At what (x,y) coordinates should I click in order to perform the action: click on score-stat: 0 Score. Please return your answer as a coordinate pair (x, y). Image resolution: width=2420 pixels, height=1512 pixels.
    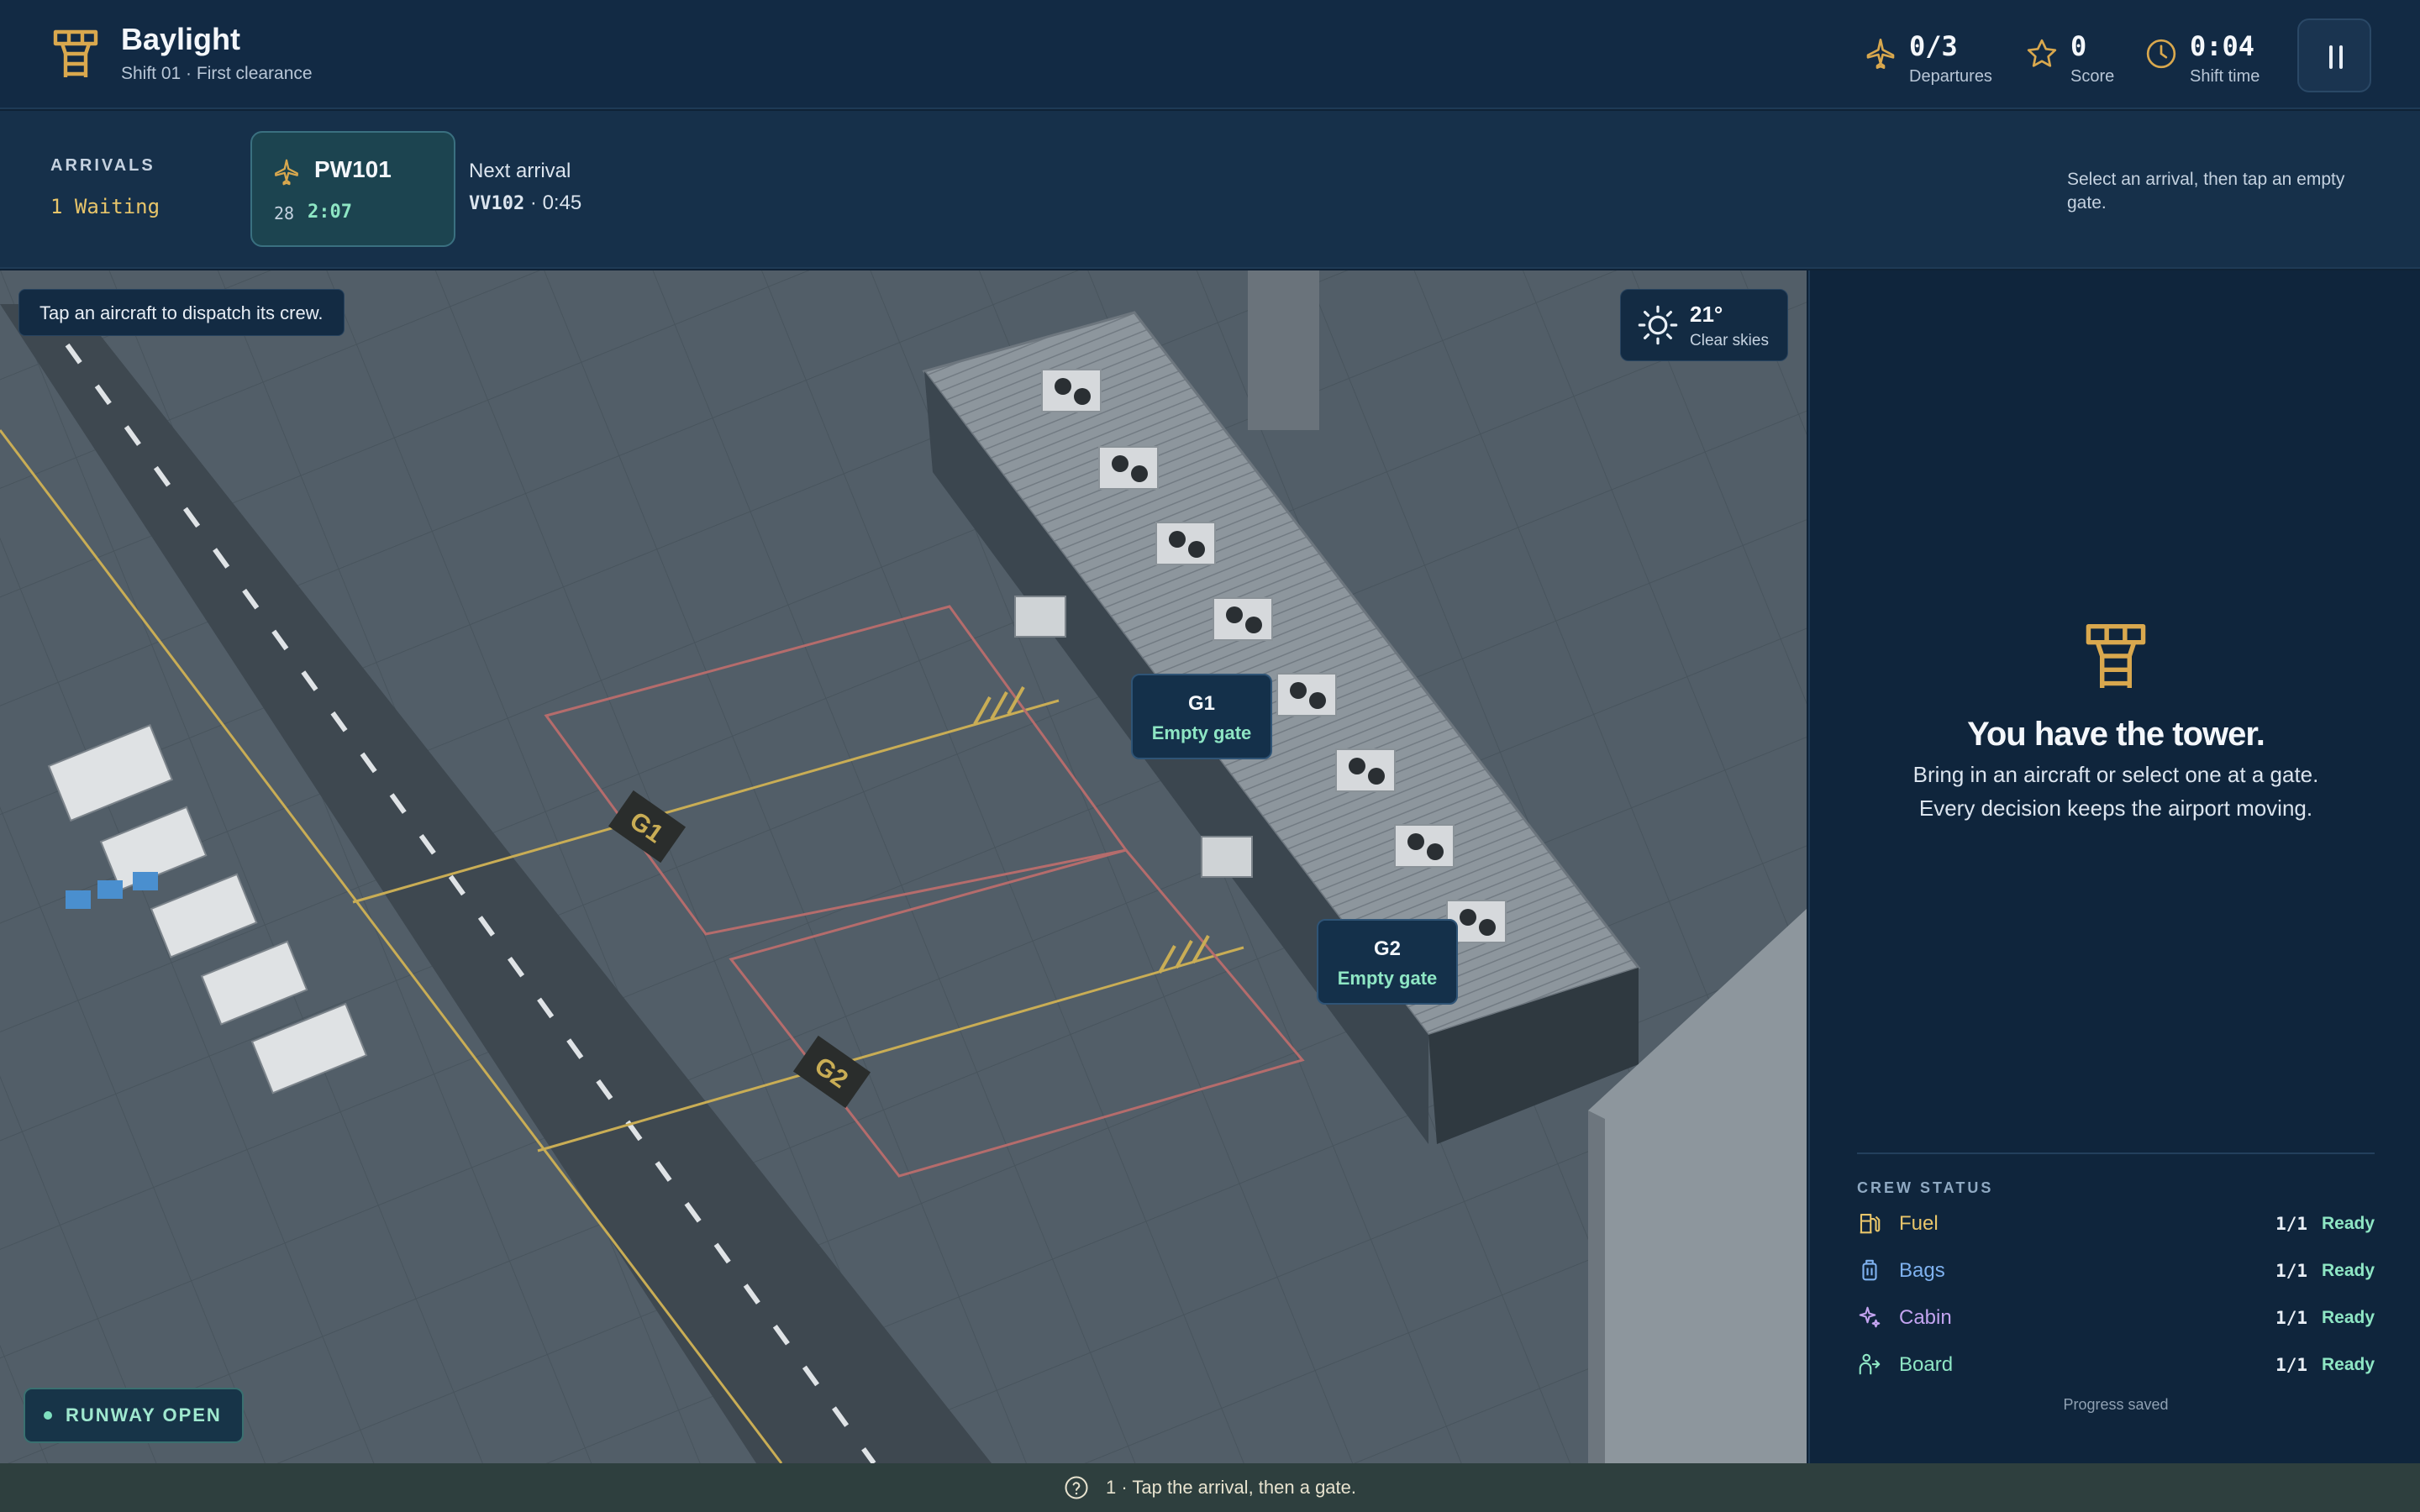
    Looking at the image, I should click on (2075, 59).